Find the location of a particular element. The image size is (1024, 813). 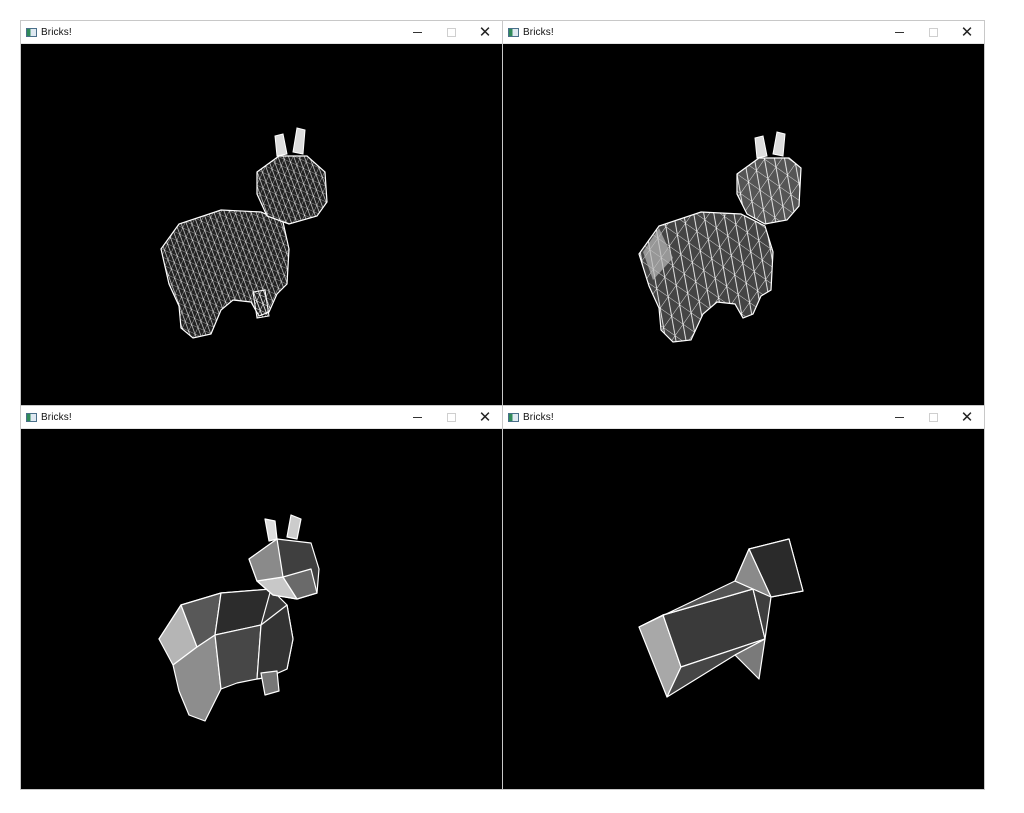

cow-medium-mesh is located at coordinates (720, 237).